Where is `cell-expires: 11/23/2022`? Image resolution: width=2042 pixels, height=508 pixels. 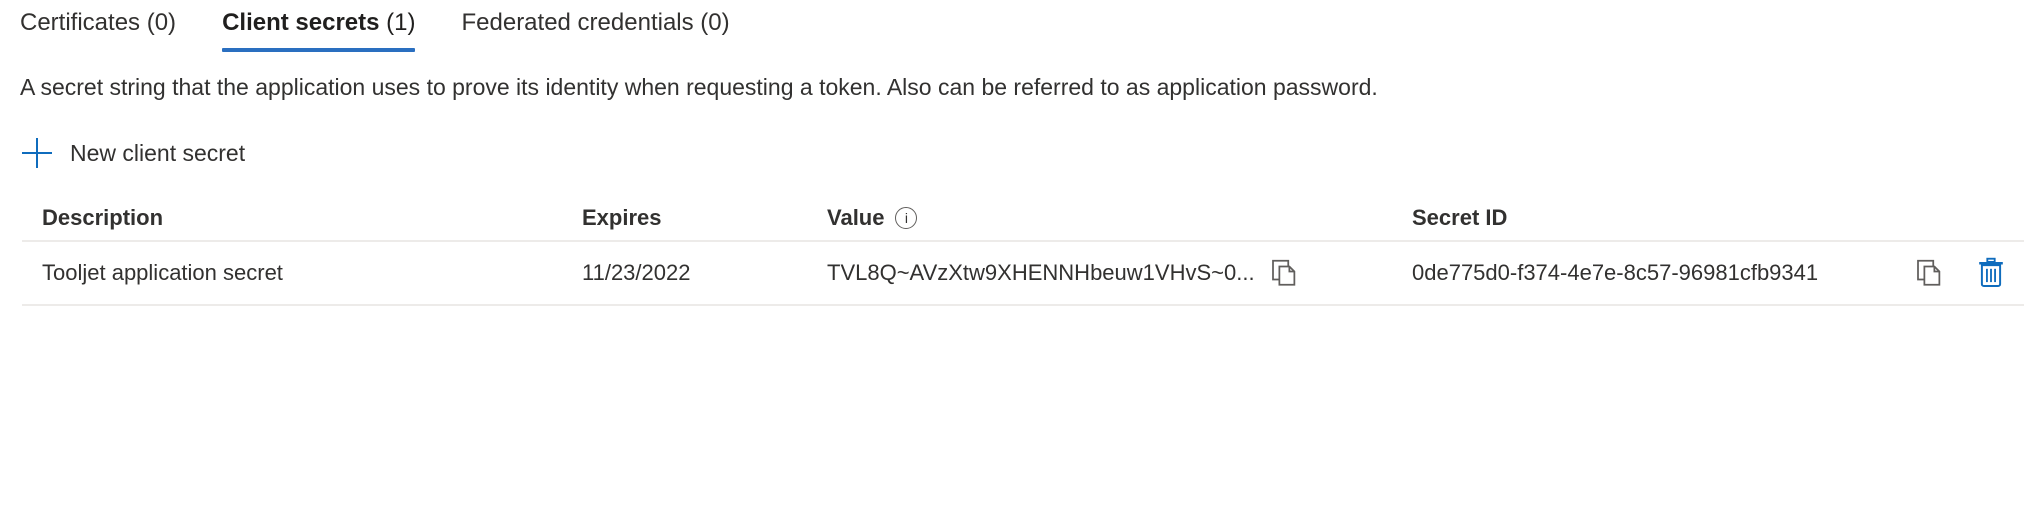
cell-expires: 11/23/2022 is located at coordinates (636, 272).